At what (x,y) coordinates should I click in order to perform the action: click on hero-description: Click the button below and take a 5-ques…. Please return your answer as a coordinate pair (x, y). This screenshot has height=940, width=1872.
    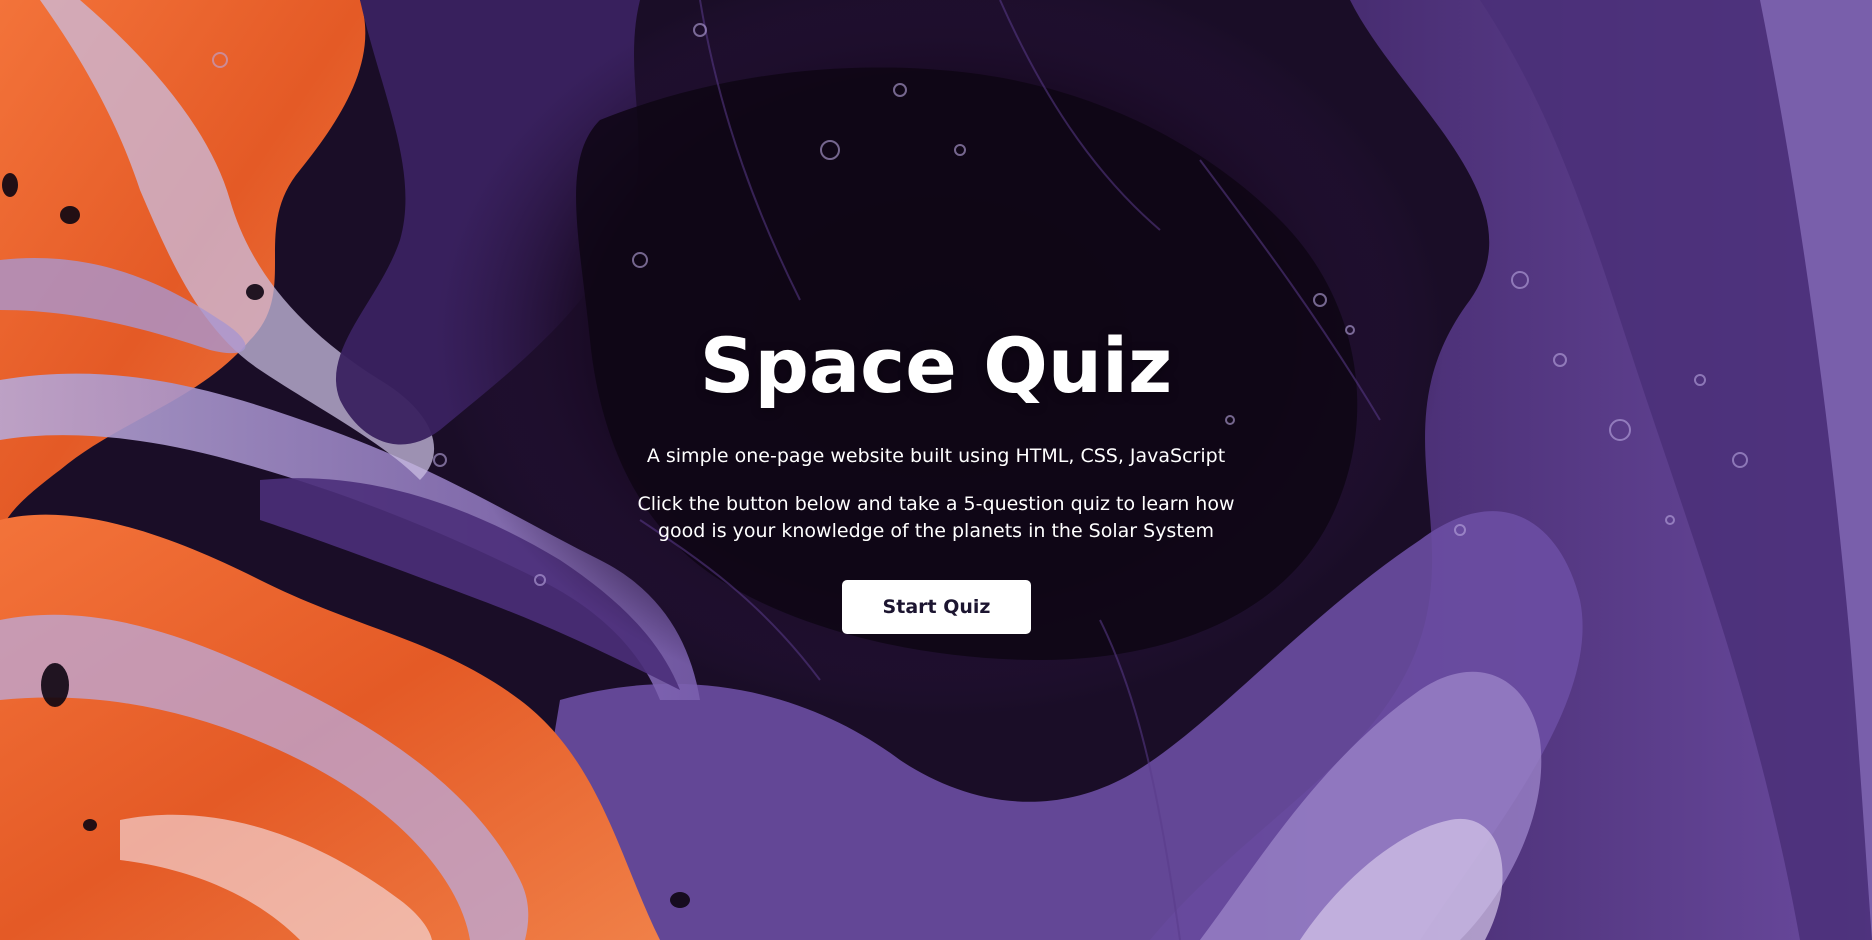
    Looking at the image, I should click on (936, 517).